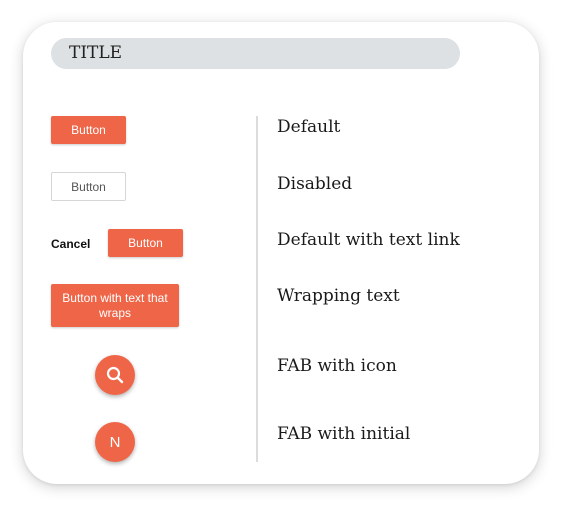 Image resolution: width=565 pixels, height=510 pixels. I want to click on search-icon, so click(115, 375).